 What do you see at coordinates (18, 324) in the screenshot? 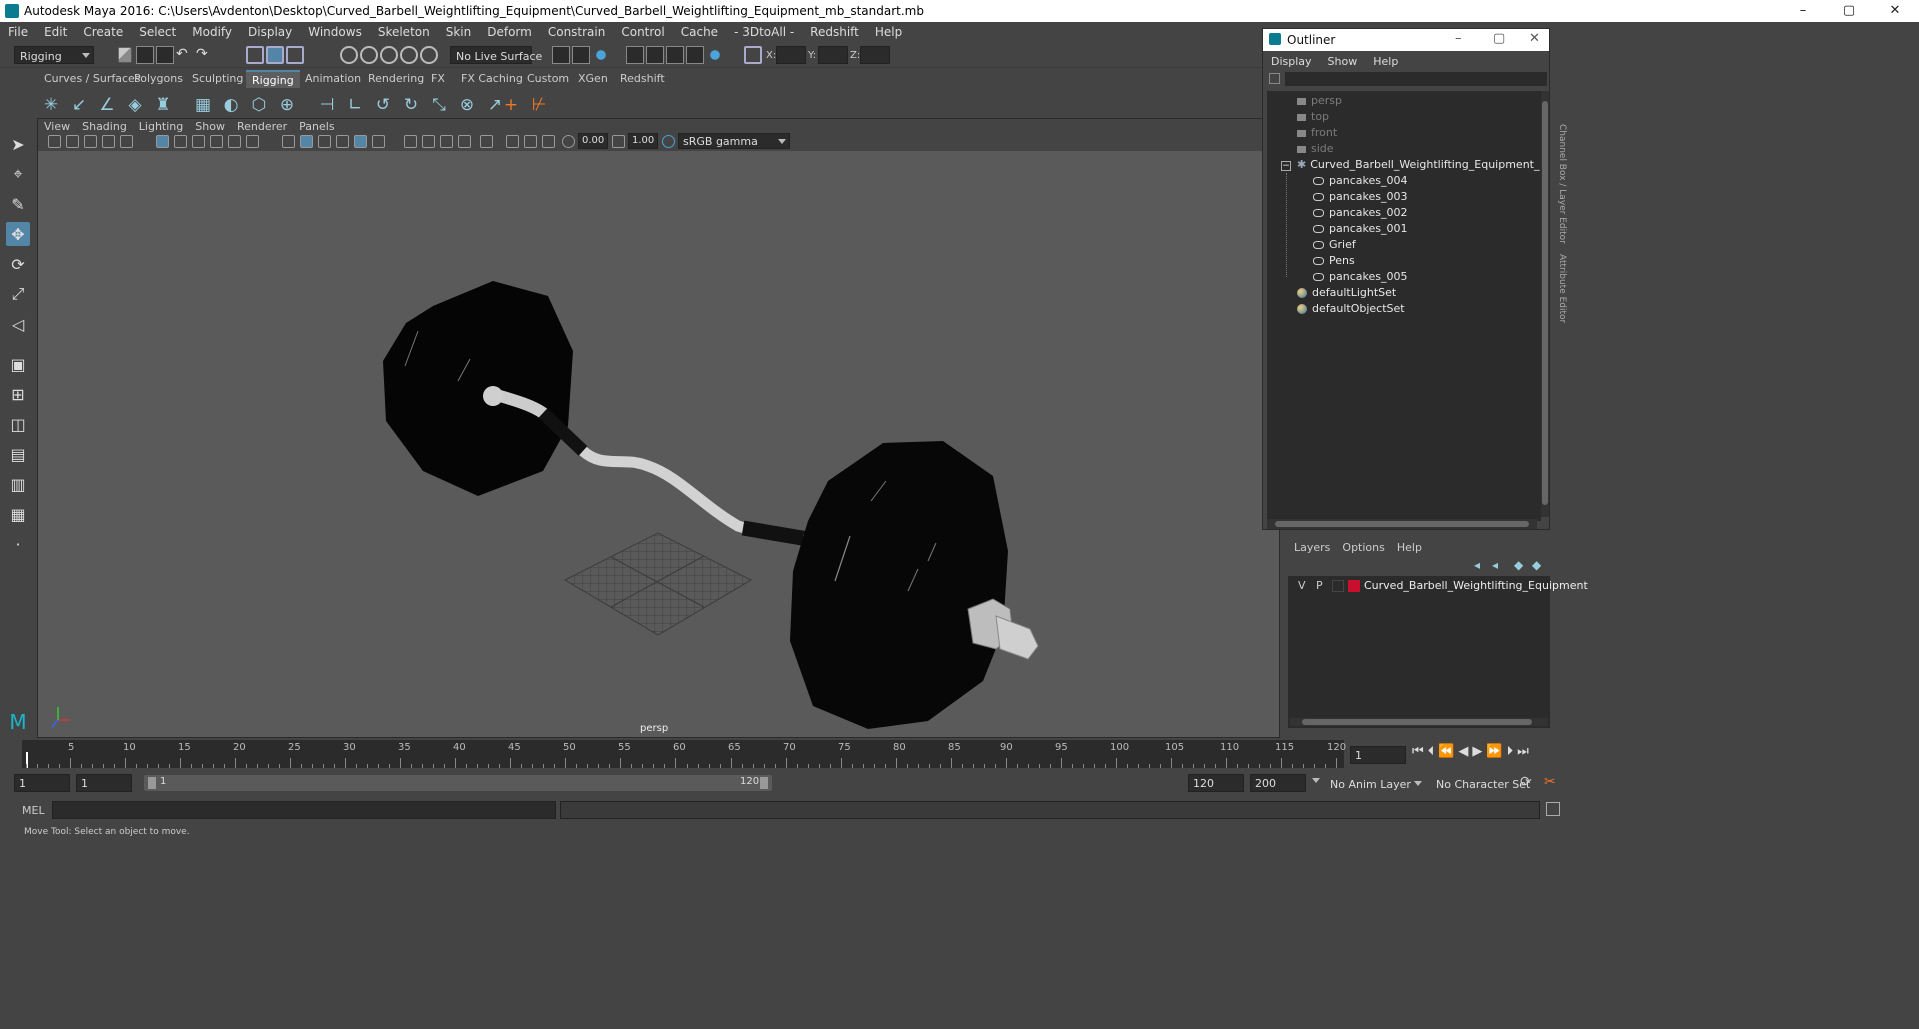
I see `last-tool-icon: ◁` at bounding box center [18, 324].